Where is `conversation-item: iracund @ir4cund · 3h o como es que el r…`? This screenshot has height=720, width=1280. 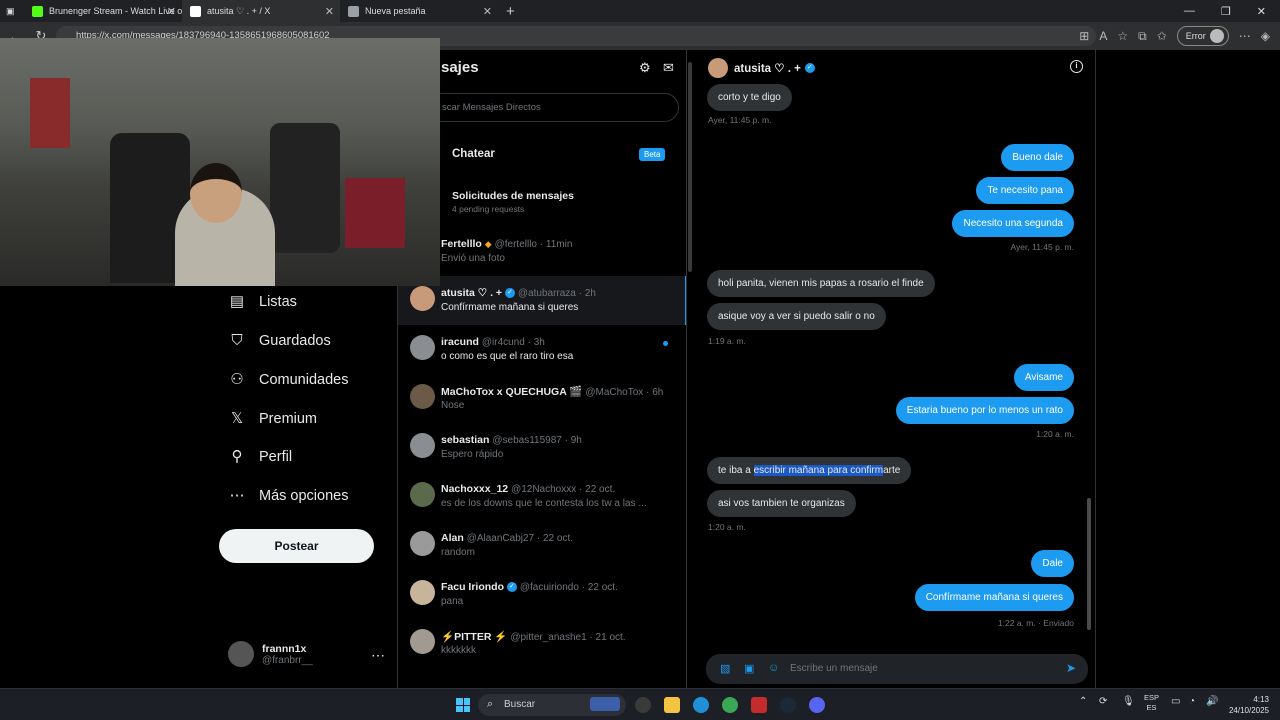 conversation-item: iracund @ir4cund · 3h o como es que el r… is located at coordinates (542, 349).